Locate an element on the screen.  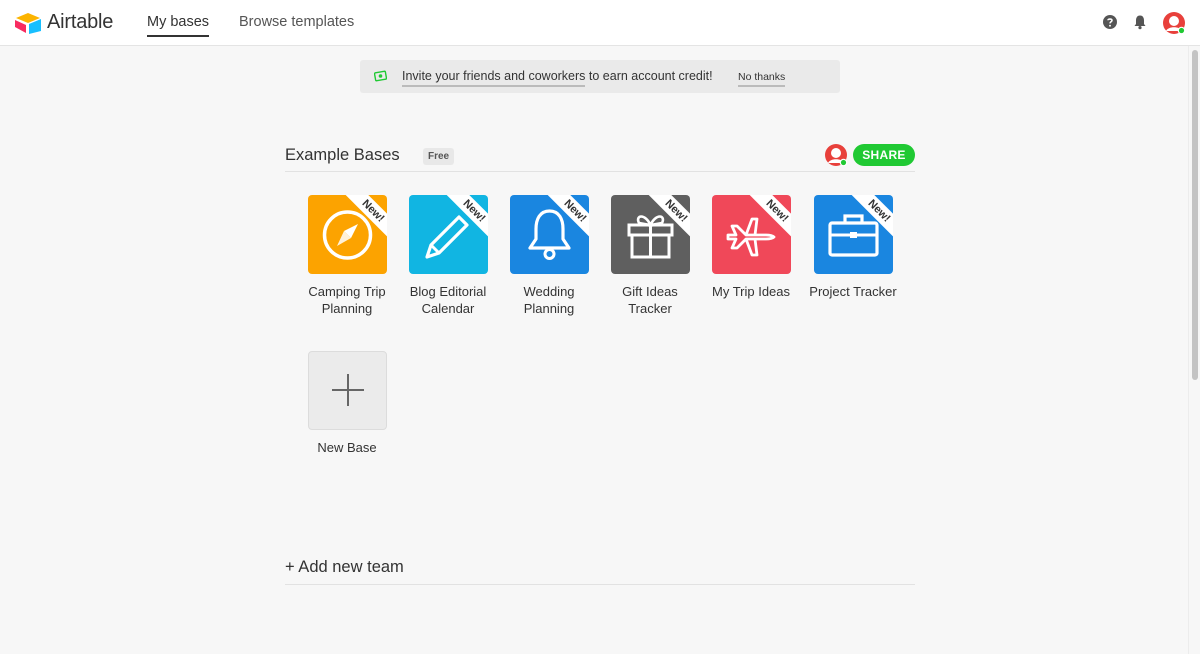
base-name: Project Tracker is located at coordinates (853, 291).